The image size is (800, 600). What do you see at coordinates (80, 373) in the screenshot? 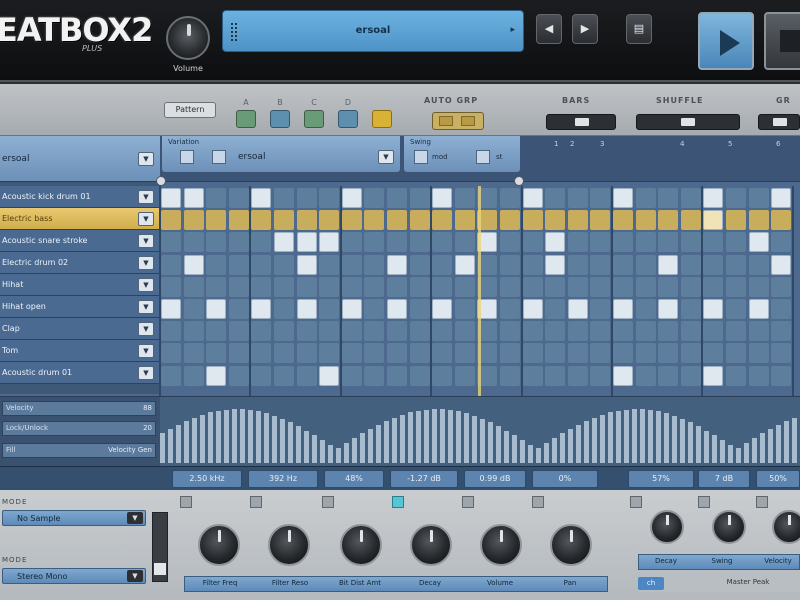
I see `track-row: Acoustic drum 01 ▼` at bounding box center [80, 373].